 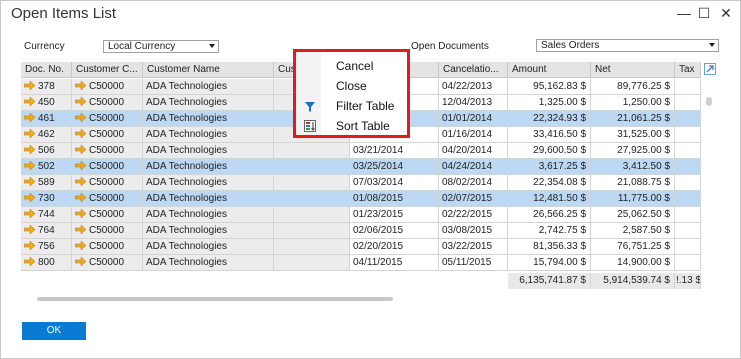 What do you see at coordinates (562, 230) in the screenshot?
I see `cell-amount-value: 2,742.75 $` at bounding box center [562, 230].